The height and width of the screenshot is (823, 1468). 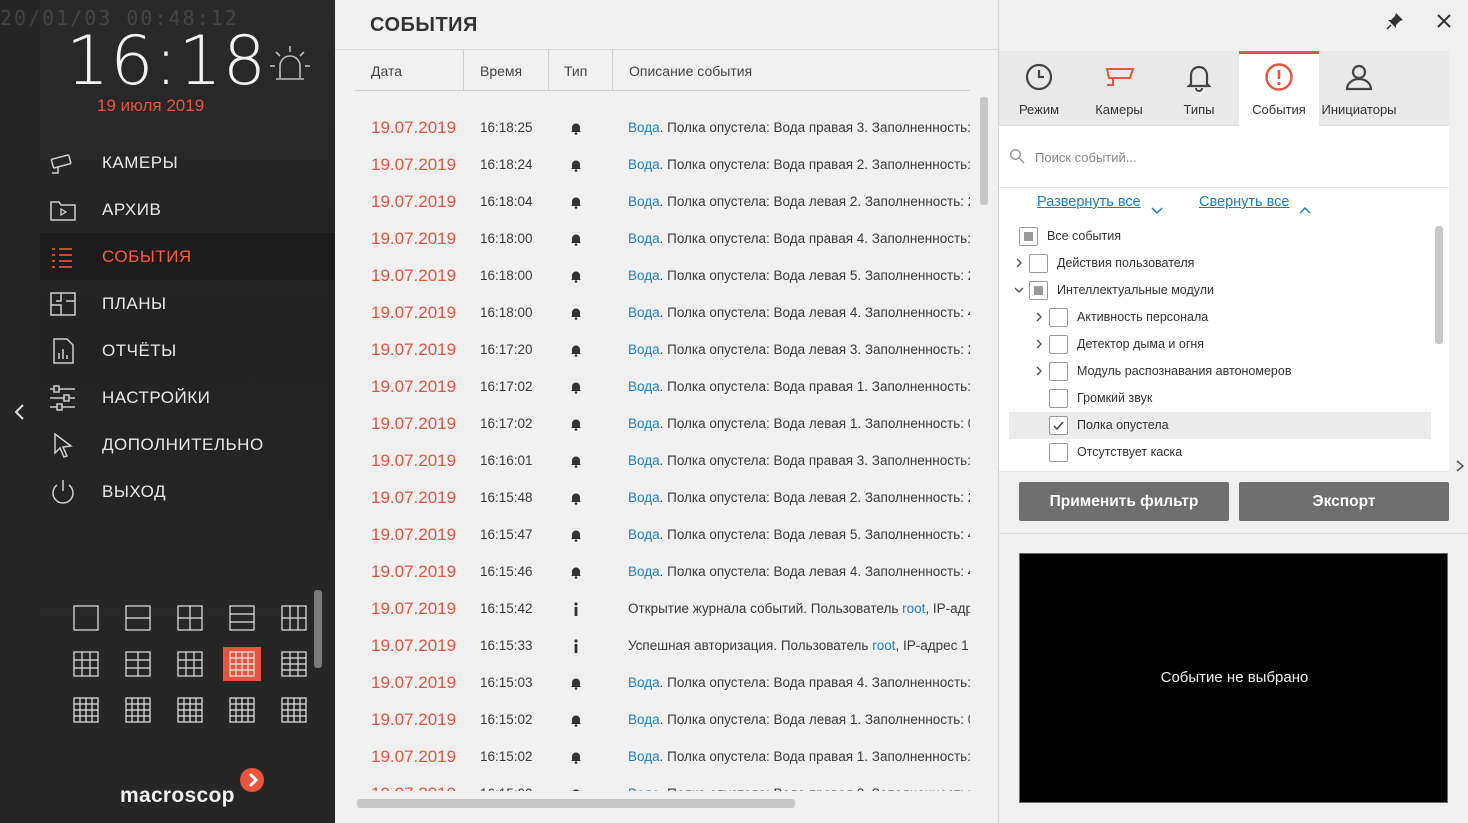 I want to click on nav-item-exit: ВЫХОД, so click(x=187, y=491).